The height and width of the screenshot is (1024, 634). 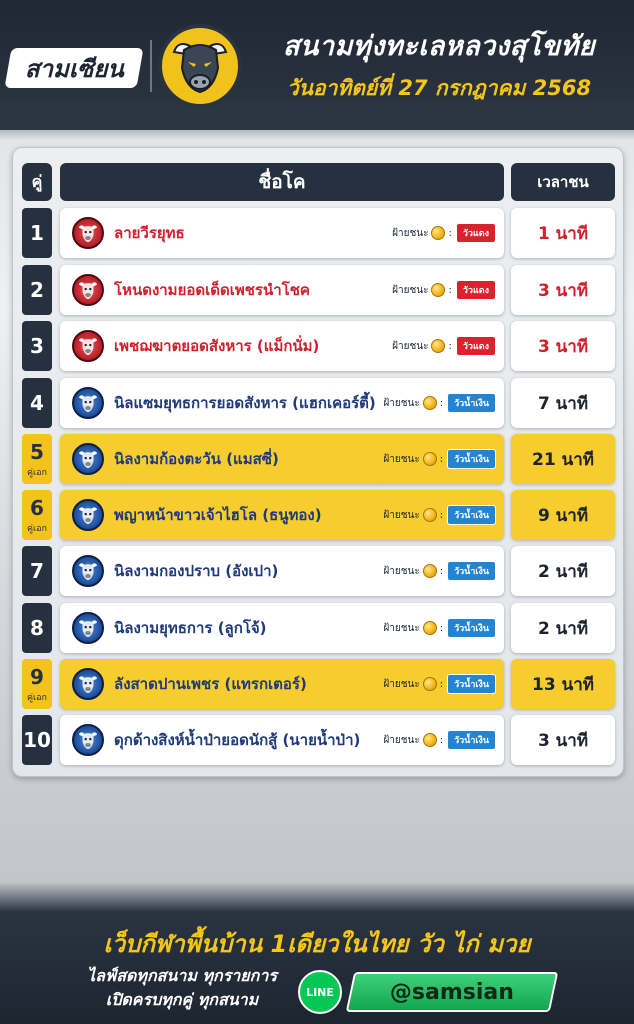 What do you see at coordinates (217, 346) in the screenshot?
I see `bull-name: เพชฌฆาตยอดสังหาร (แม็กนั่ม)` at bounding box center [217, 346].